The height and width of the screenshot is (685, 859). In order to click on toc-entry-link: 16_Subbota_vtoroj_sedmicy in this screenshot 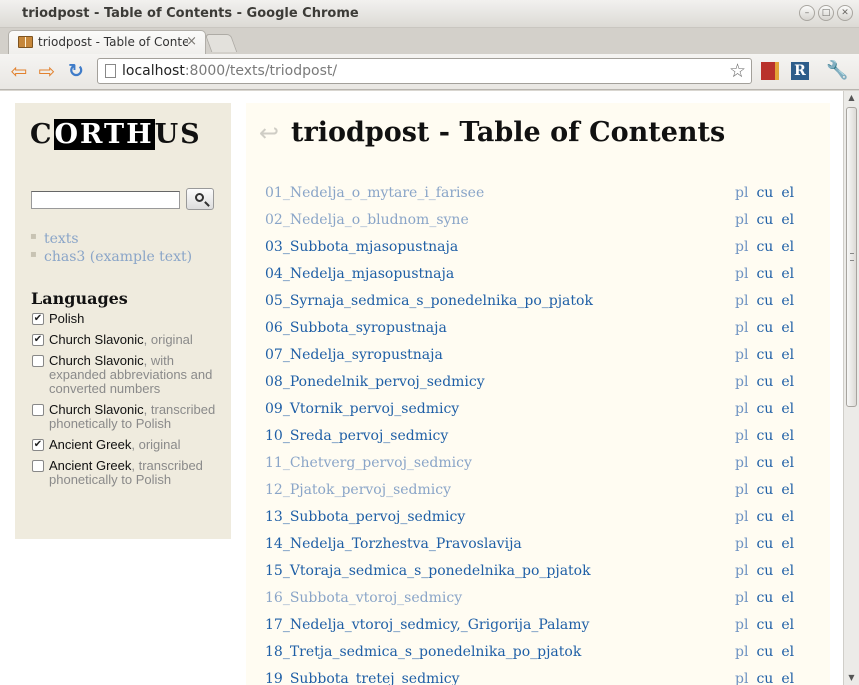, I will do `click(363, 598)`.